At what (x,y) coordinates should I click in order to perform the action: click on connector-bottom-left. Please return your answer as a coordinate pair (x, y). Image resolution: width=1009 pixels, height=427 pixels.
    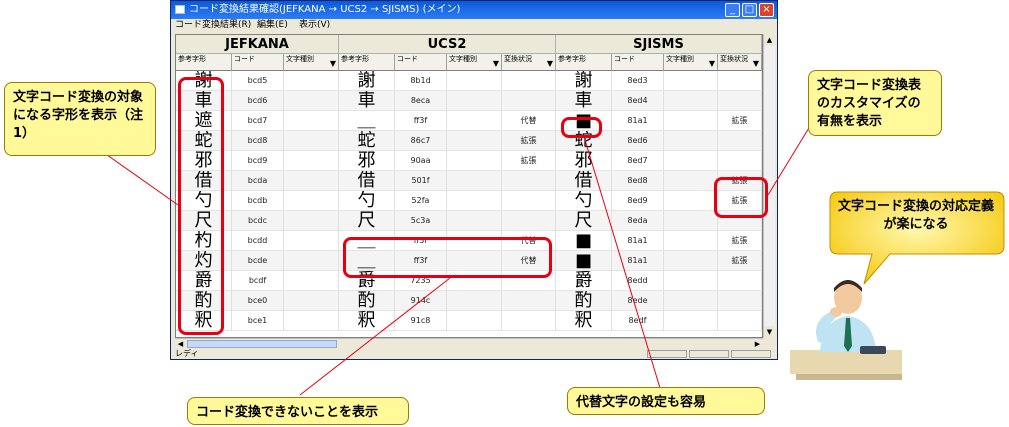
    Looking at the image, I should click on (375, 336).